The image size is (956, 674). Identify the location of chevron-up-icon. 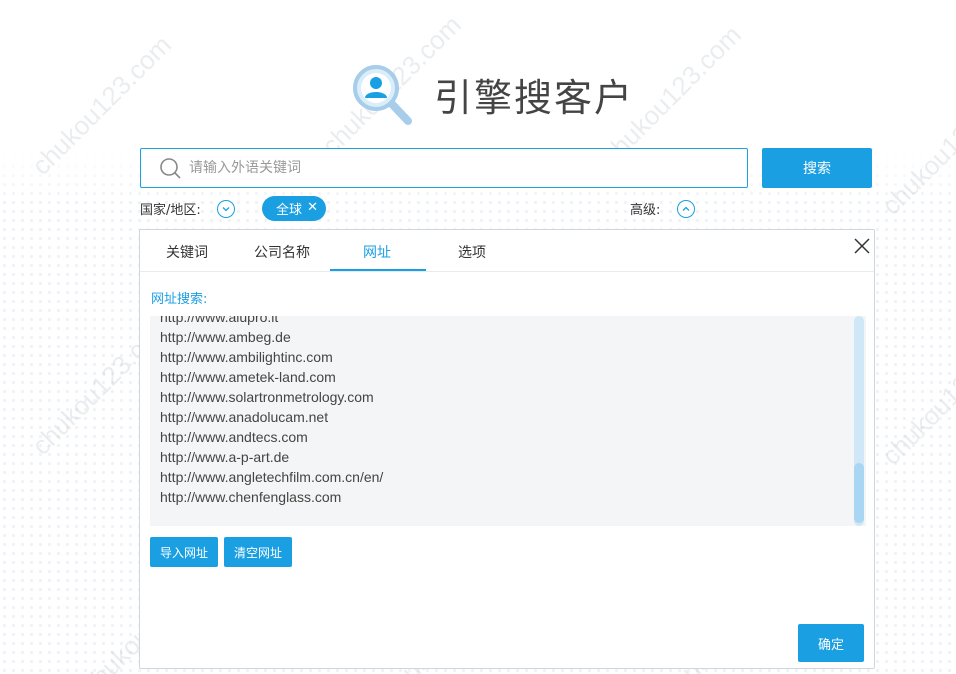
(686, 208).